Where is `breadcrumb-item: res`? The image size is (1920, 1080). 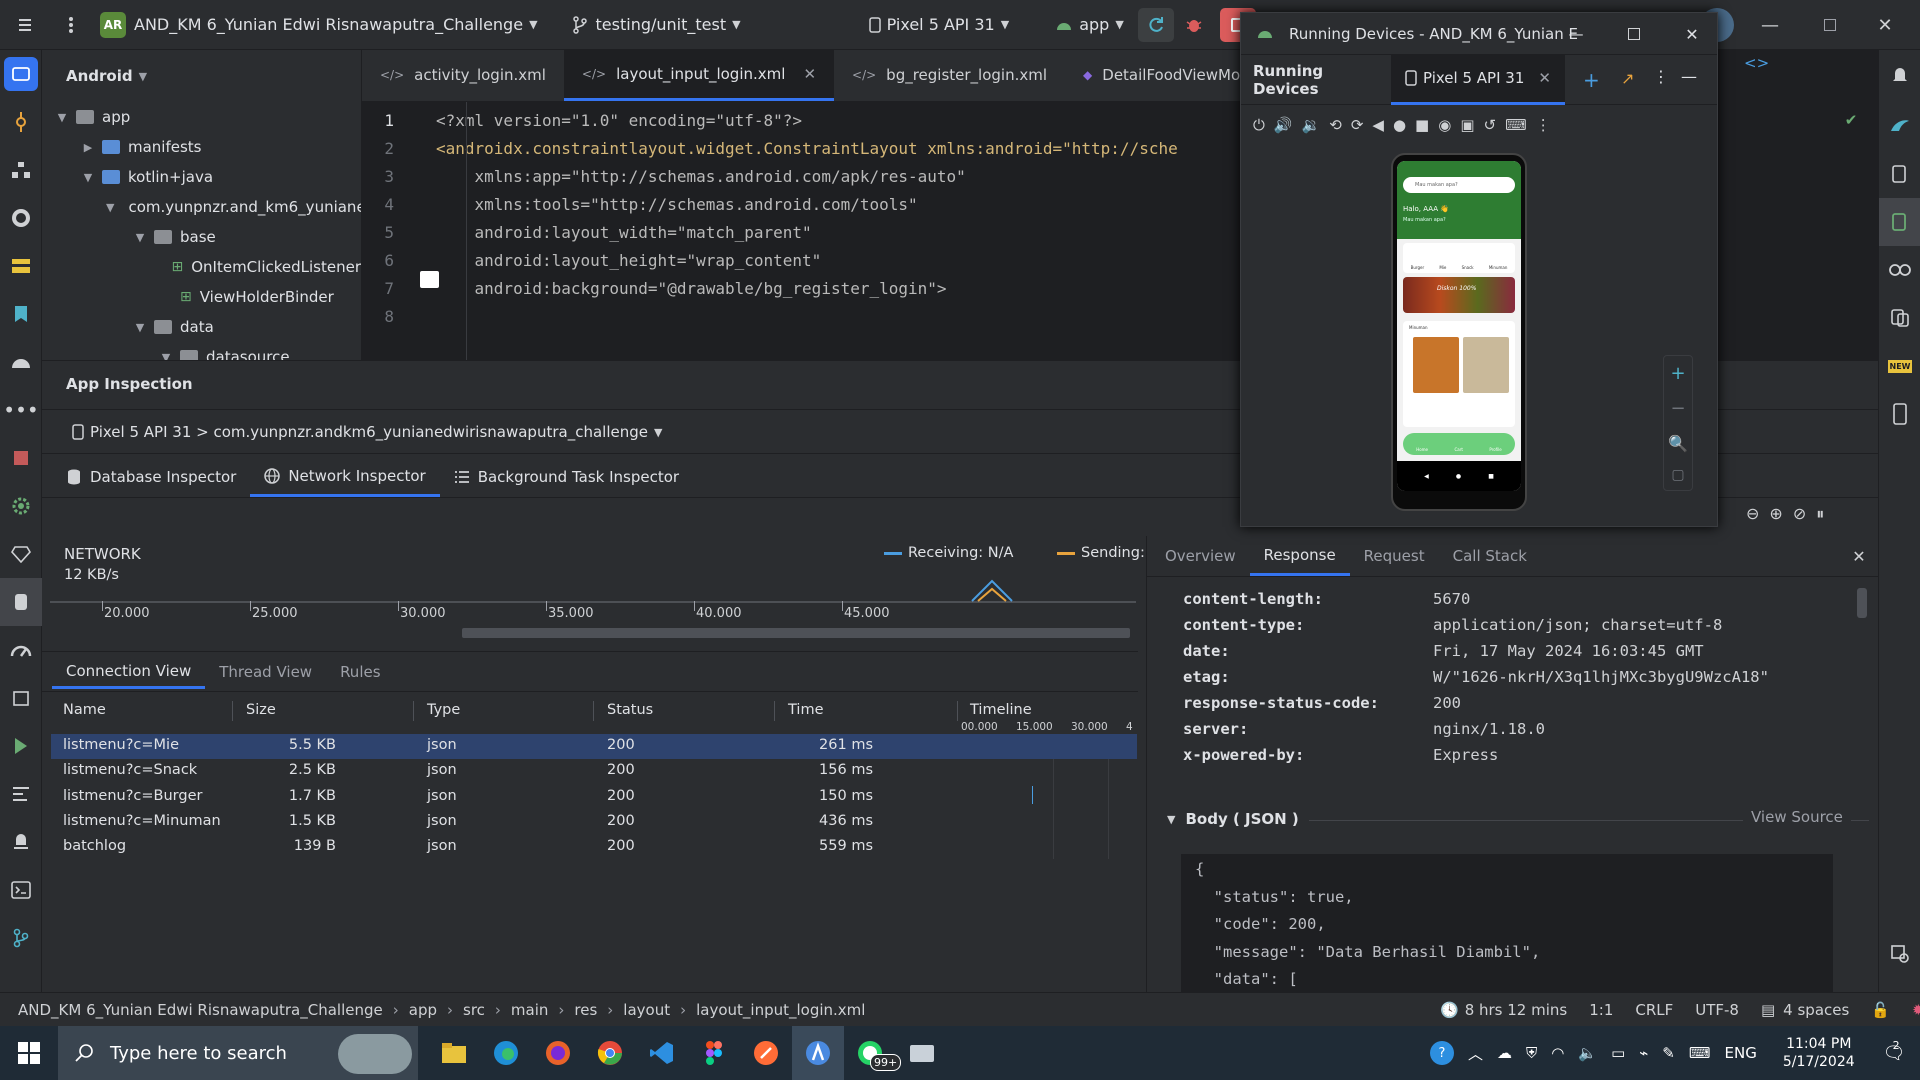 breadcrumb-item: res is located at coordinates (585, 1010).